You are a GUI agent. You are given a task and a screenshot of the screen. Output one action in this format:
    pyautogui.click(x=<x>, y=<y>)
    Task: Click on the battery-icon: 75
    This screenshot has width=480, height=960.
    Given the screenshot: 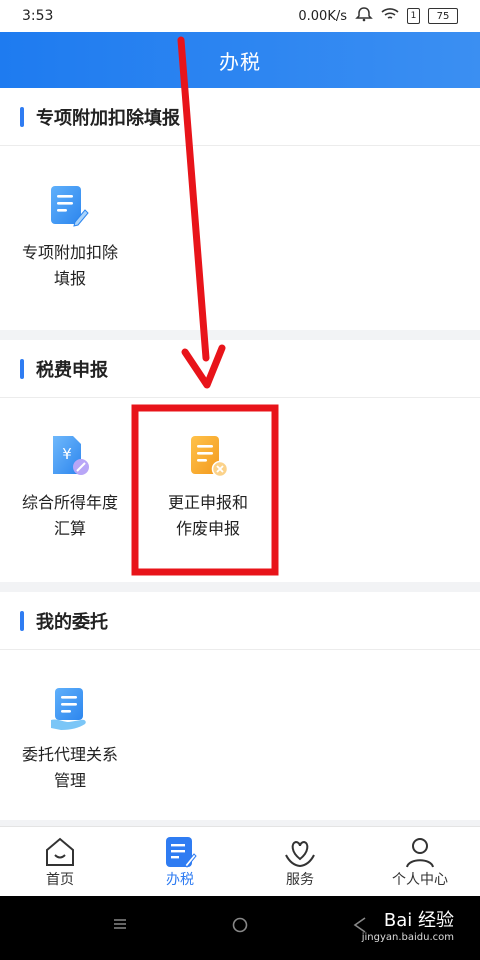 What is the action you would take?
    pyautogui.click(x=443, y=16)
    